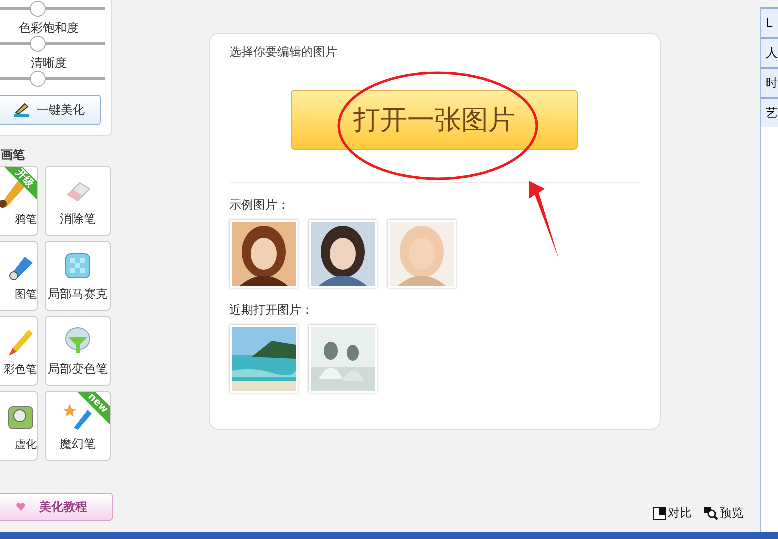 The image size is (778, 539). What do you see at coordinates (724, 513) in the screenshot?
I see `preview-button: 预览` at bounding box center [724, 513].